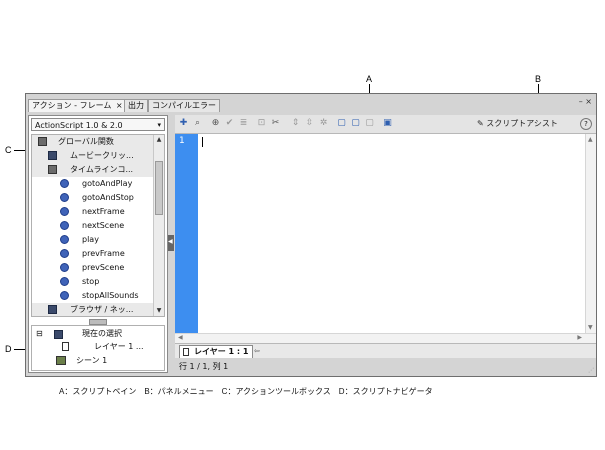  Describe the element at coordinates (79, 334) in the screenshot. I see `tree-item: ⊟ 現在の選択` at that location.